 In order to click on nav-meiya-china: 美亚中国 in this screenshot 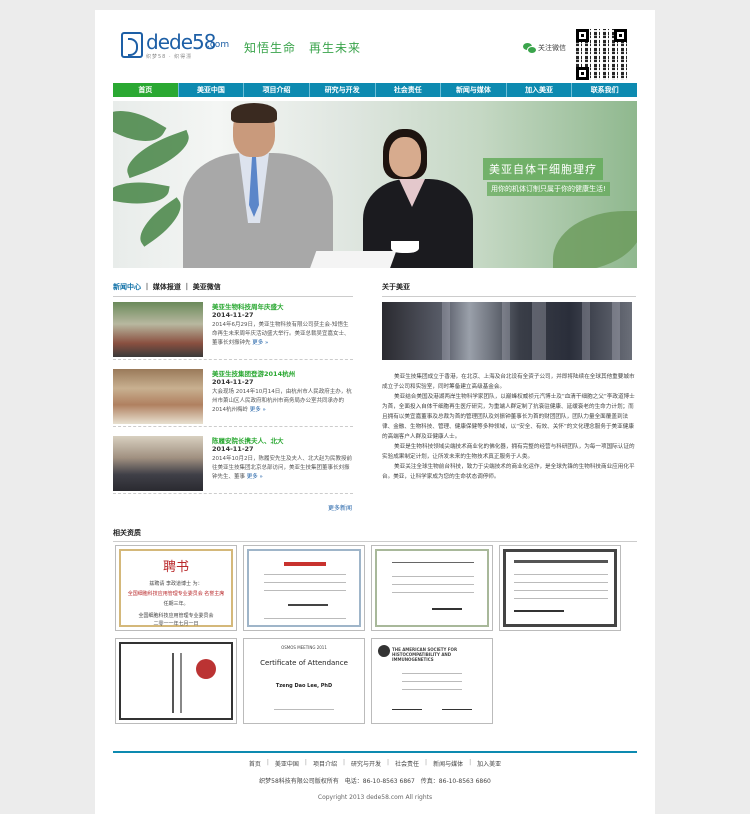, I will do `click(212, 90)`.